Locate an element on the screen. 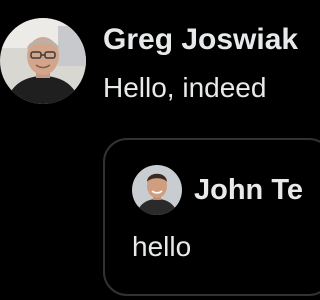 The image size is (320, 300). author-avatar-icon is located at coordinates (43, 61).